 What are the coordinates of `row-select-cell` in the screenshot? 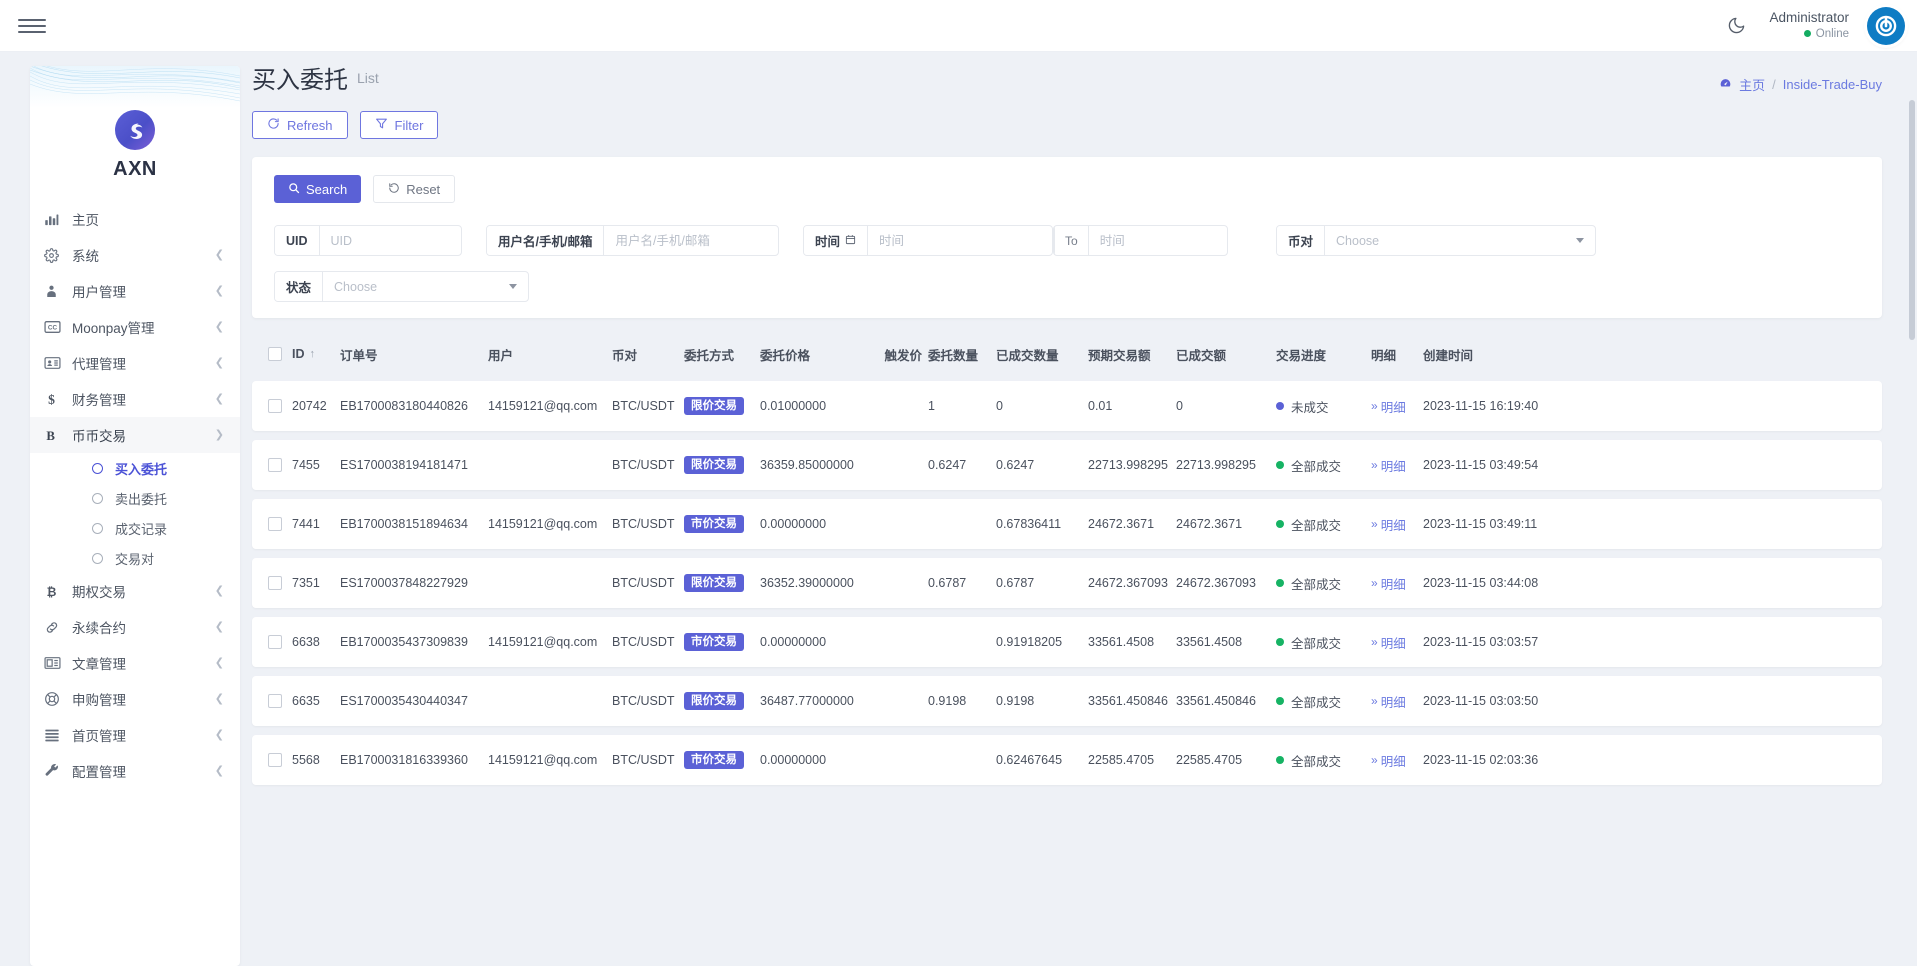 It's located at (275, 642).